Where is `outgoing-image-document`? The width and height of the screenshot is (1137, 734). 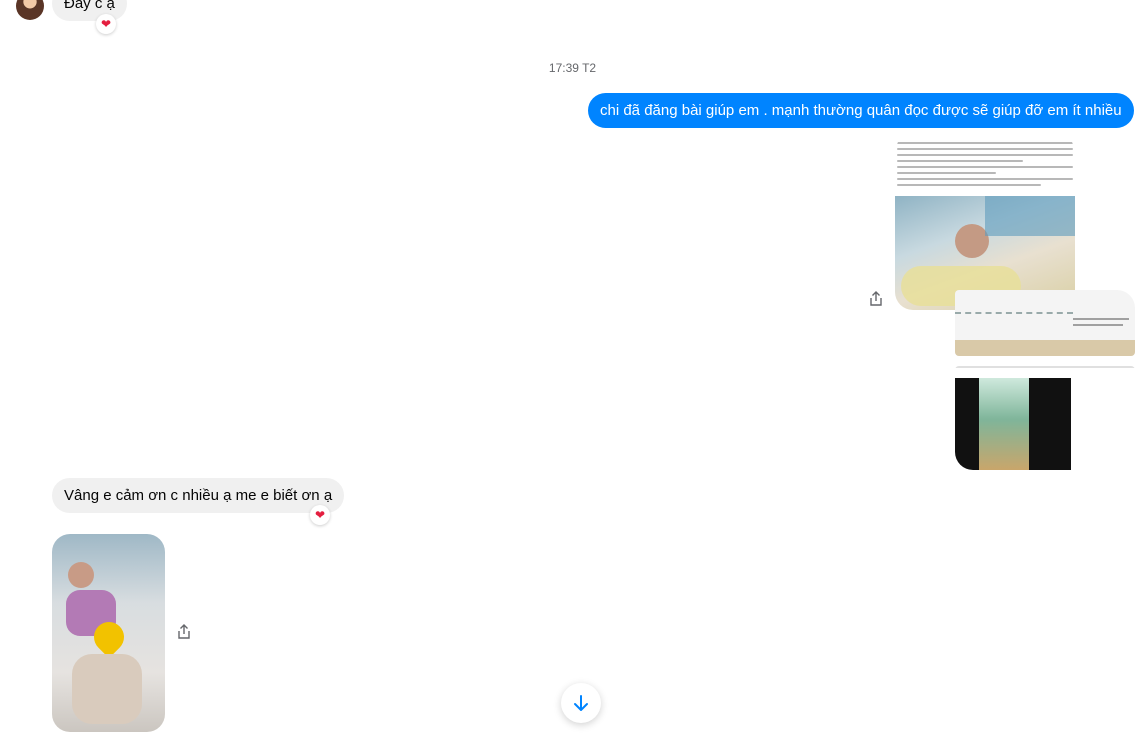 outgoing-image-document is located at coordinates (1045, 323).